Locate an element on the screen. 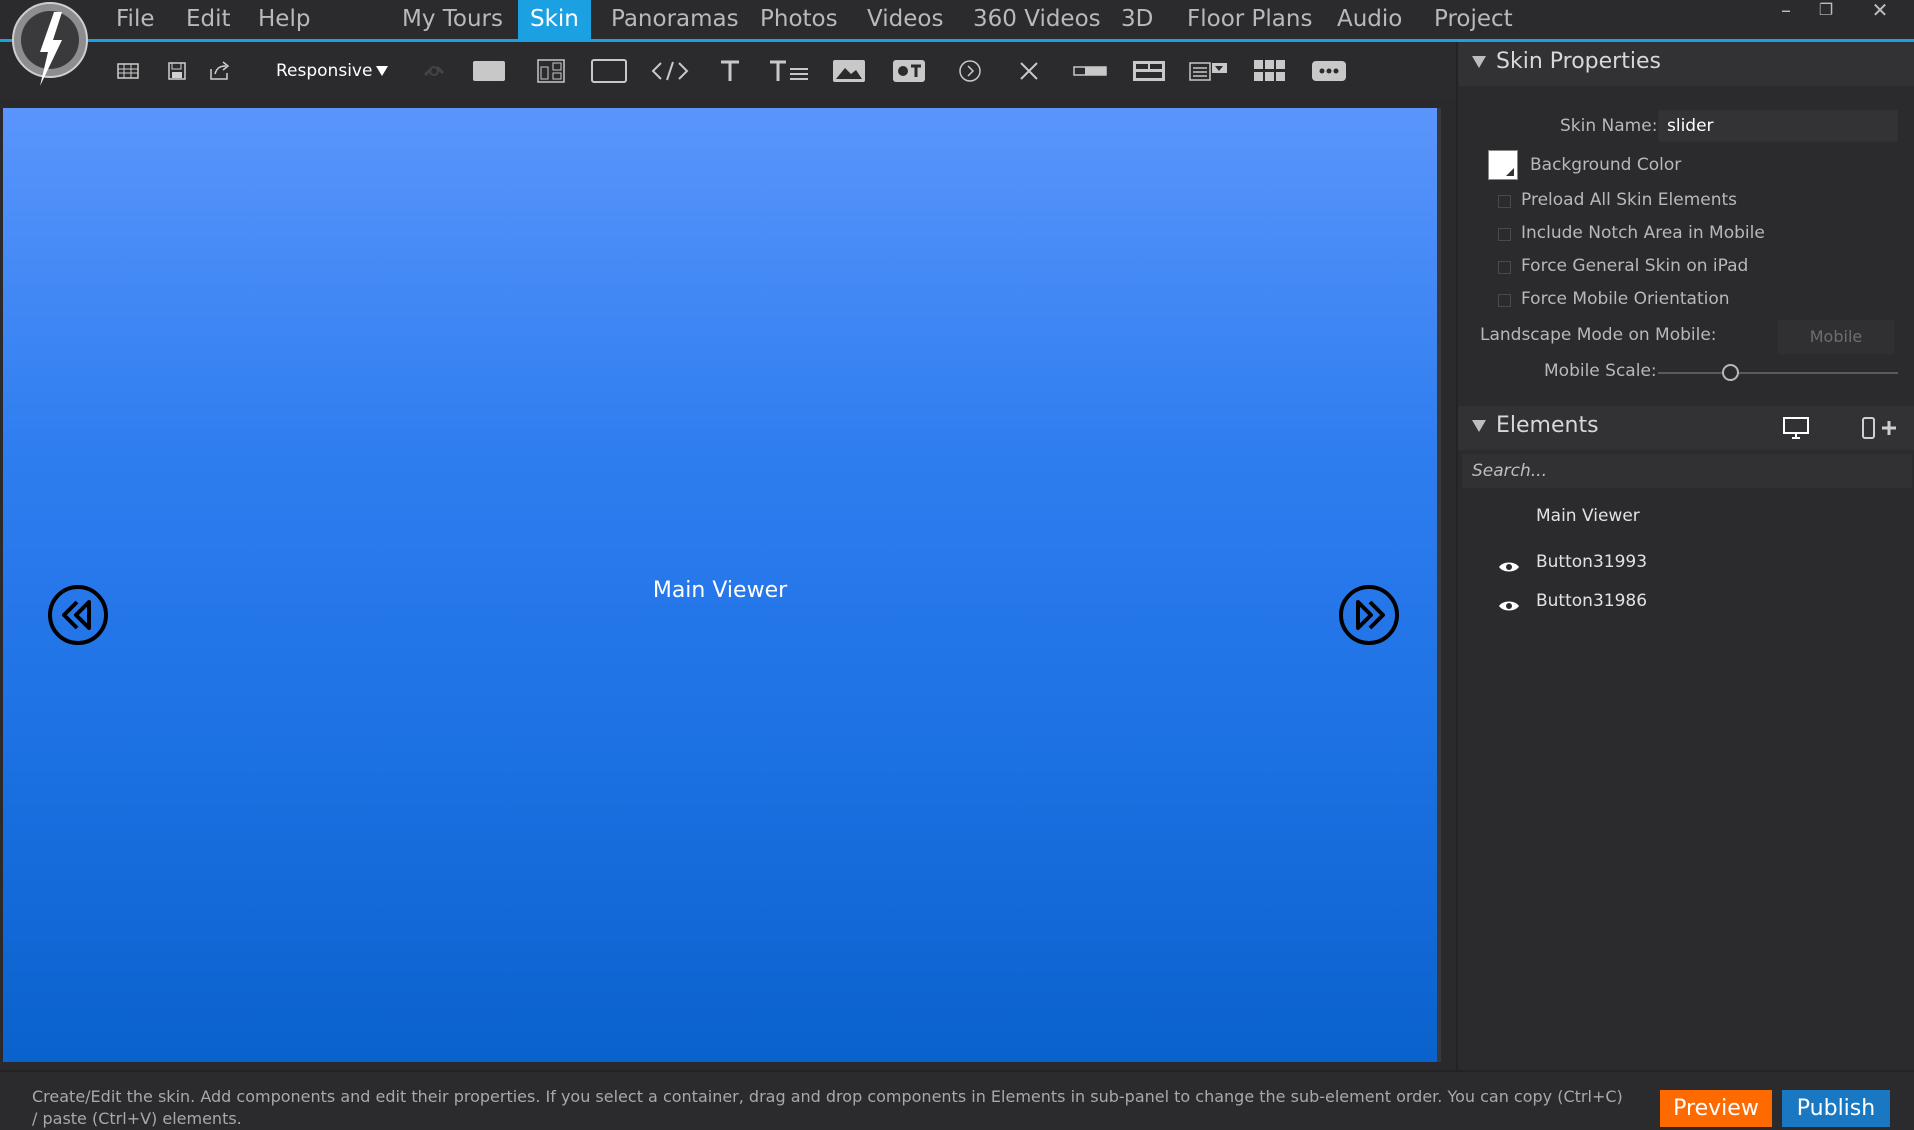 The height and width of the screenshot is (1130, 1914). force-mobile-label: Force Mobile Orientation is located at coordinates (1625, 299).